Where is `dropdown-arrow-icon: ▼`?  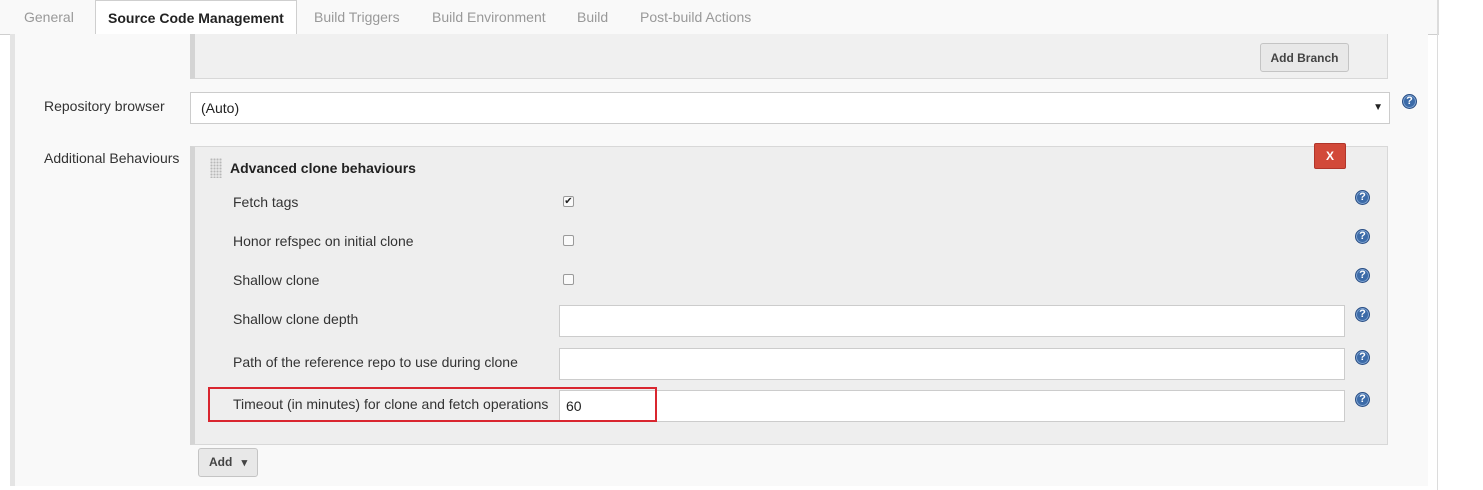 dropdown-arrow-icon: ▼ is located at coordinates (1378, 107).